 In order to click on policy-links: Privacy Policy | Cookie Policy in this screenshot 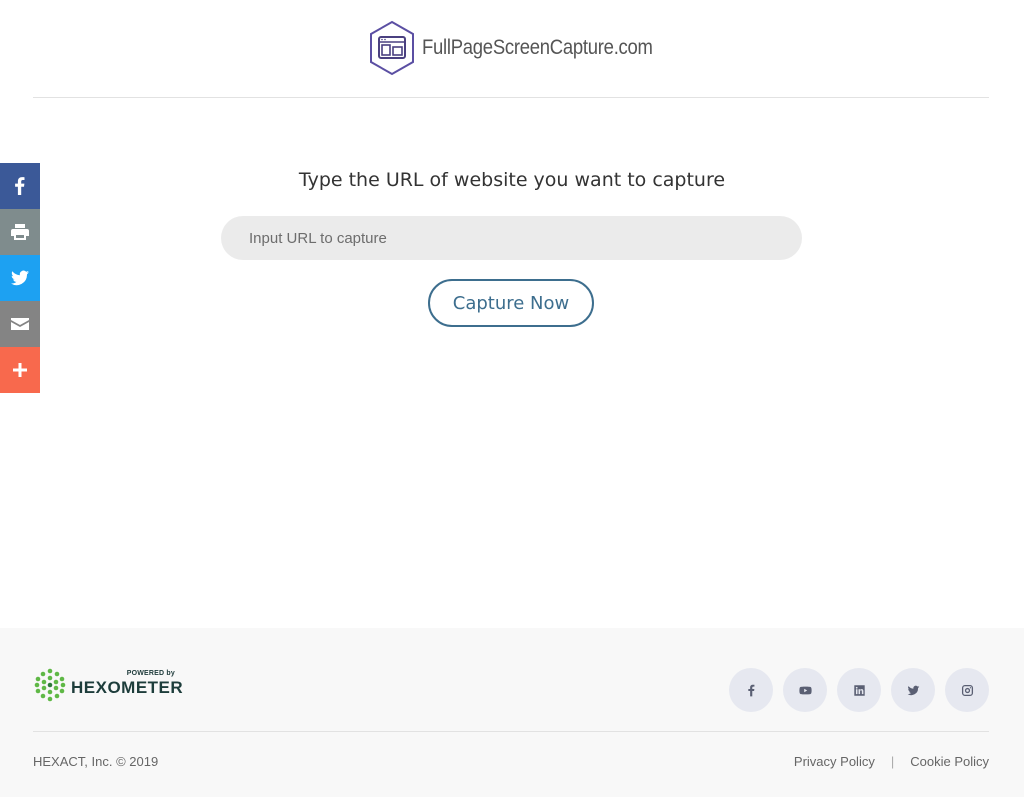, I will do `click(891, 761)`.